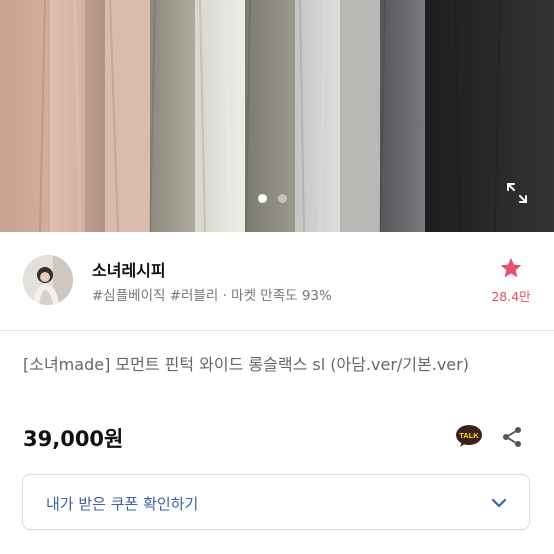  What do you see at coordinates (48, 280) in the screenshot?
I see `seller-avatar` at bounding box center [48, 280].